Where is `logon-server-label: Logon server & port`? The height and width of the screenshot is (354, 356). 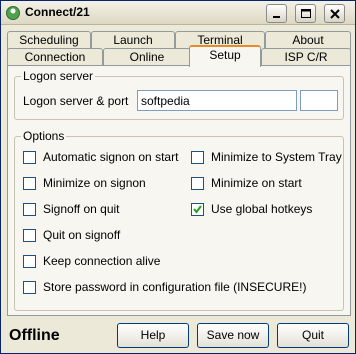 logon-server-label: Logon server & port is located at coordinates (76, 101).